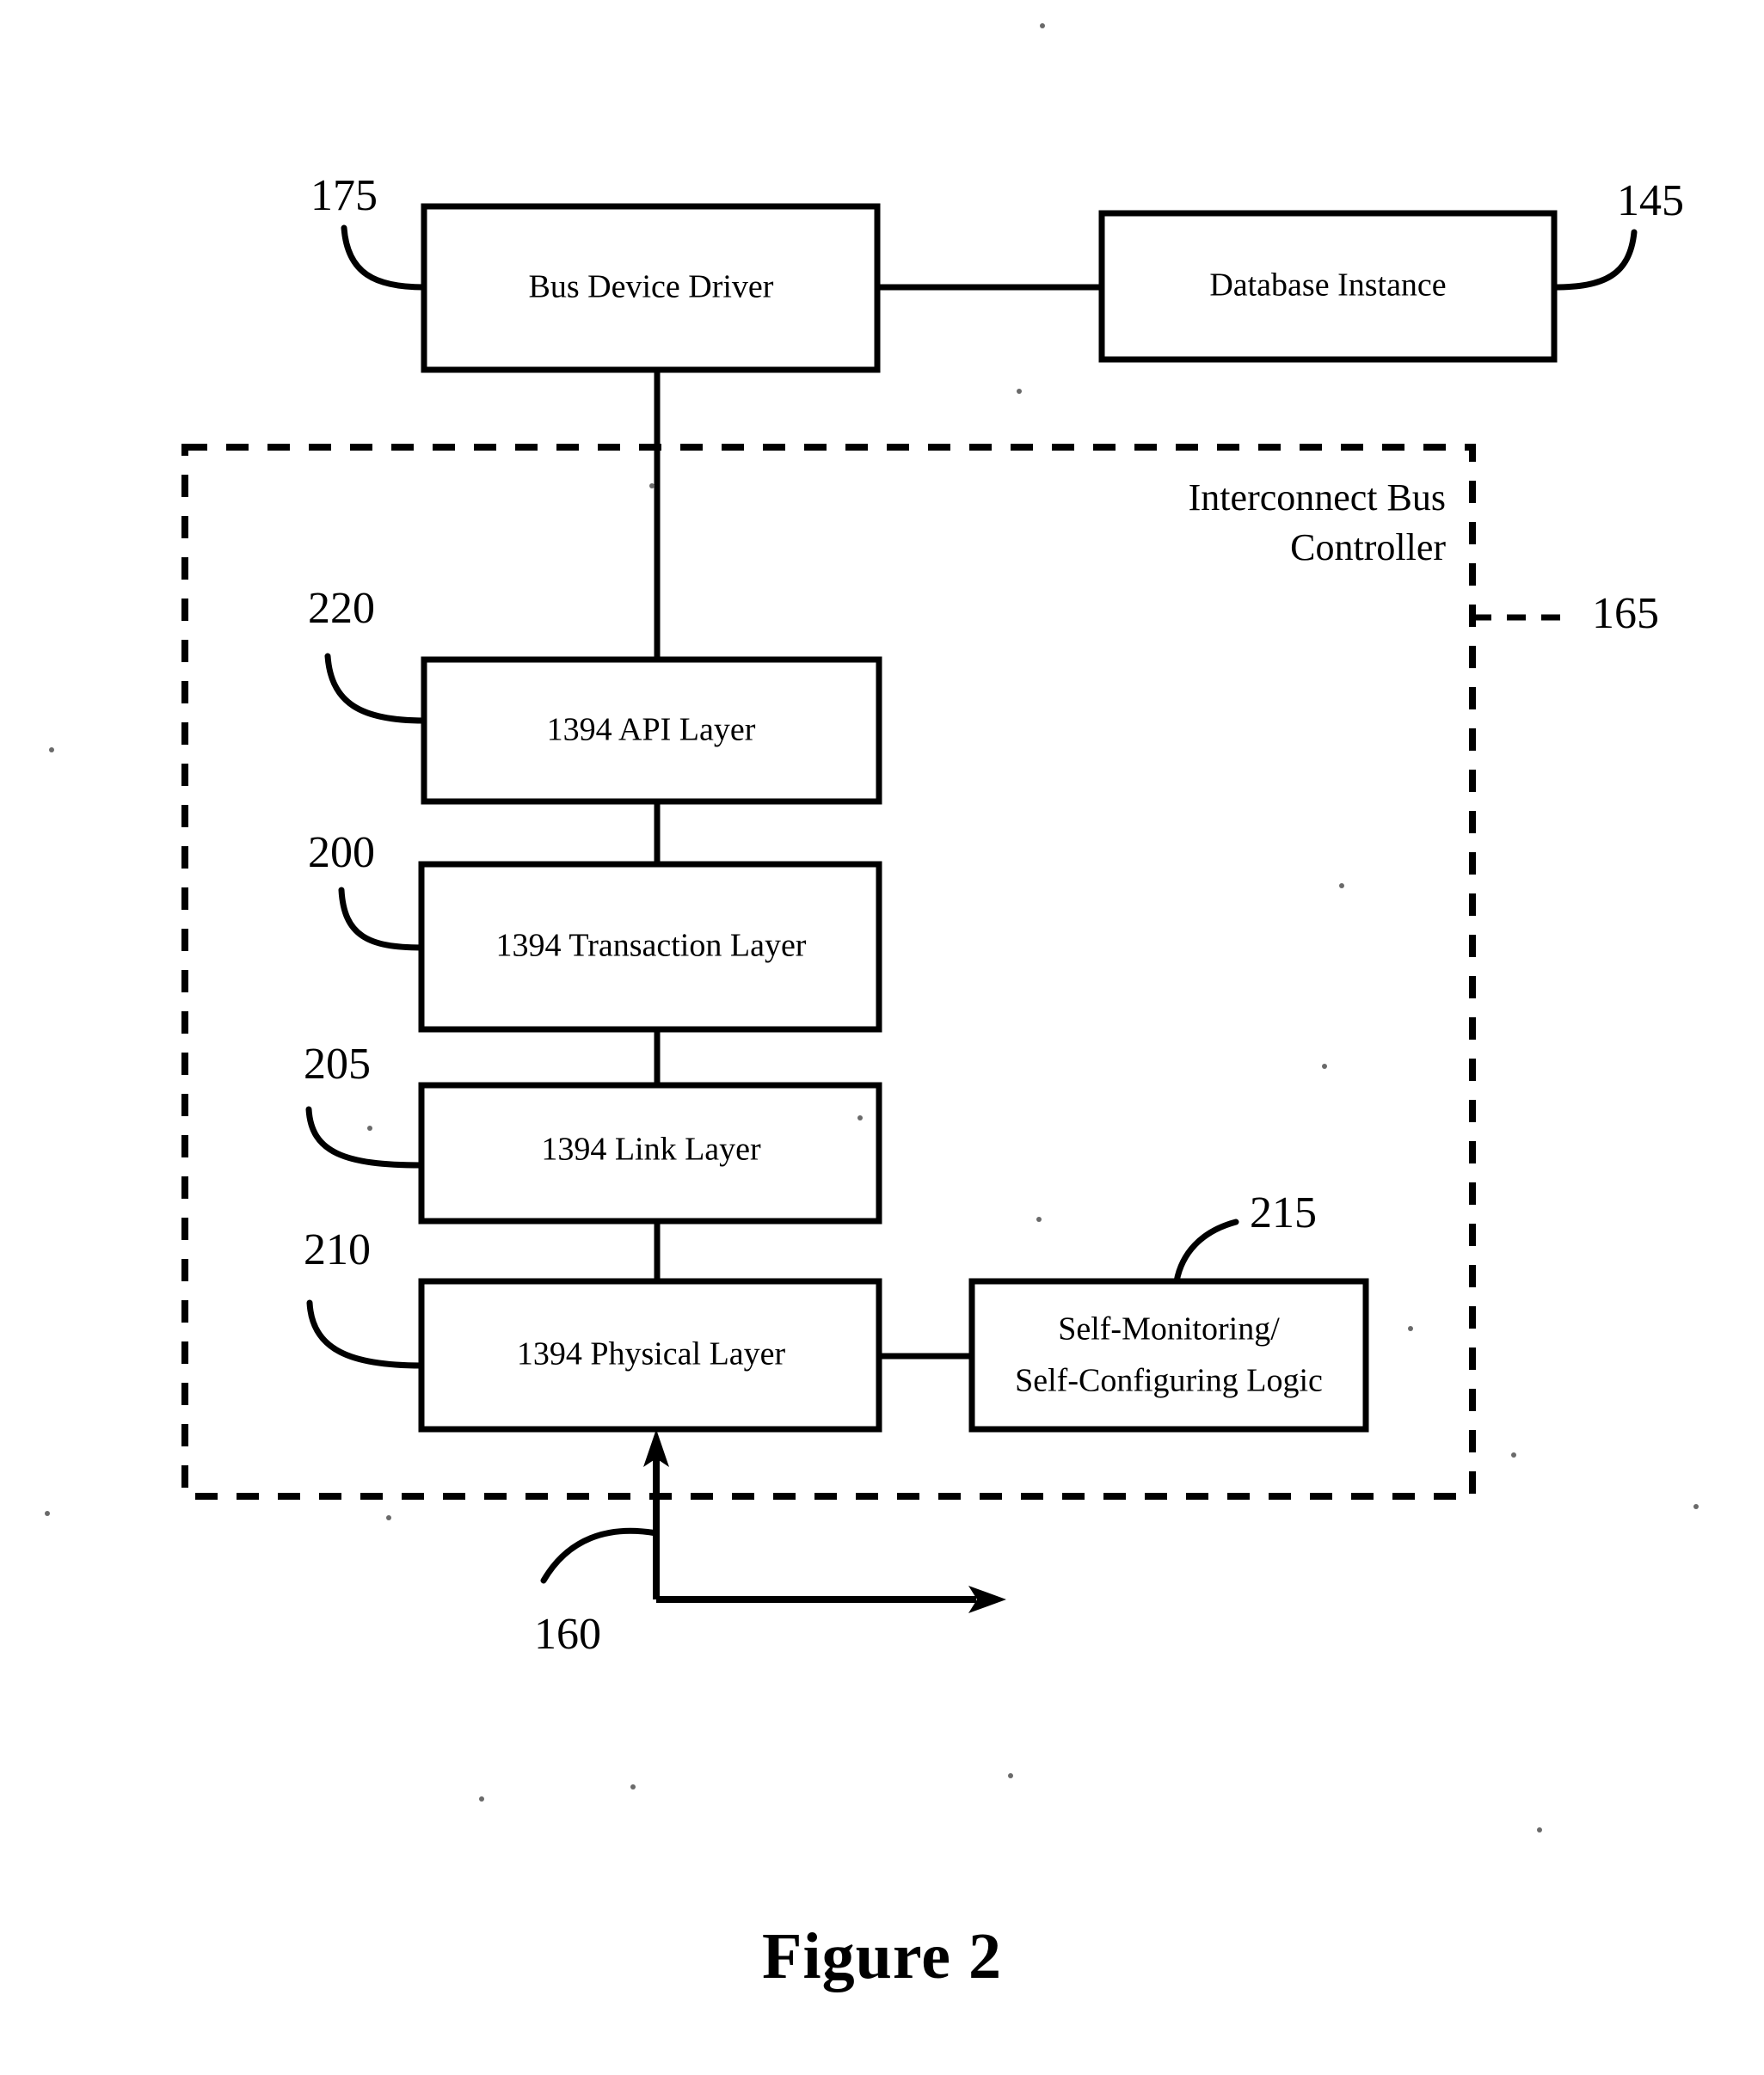 This screenshot has height=2075, width=1764. Describe the element at coordinates (338, 1249) in the screenshot. I see `ref-numeral-210: 210` at that location.